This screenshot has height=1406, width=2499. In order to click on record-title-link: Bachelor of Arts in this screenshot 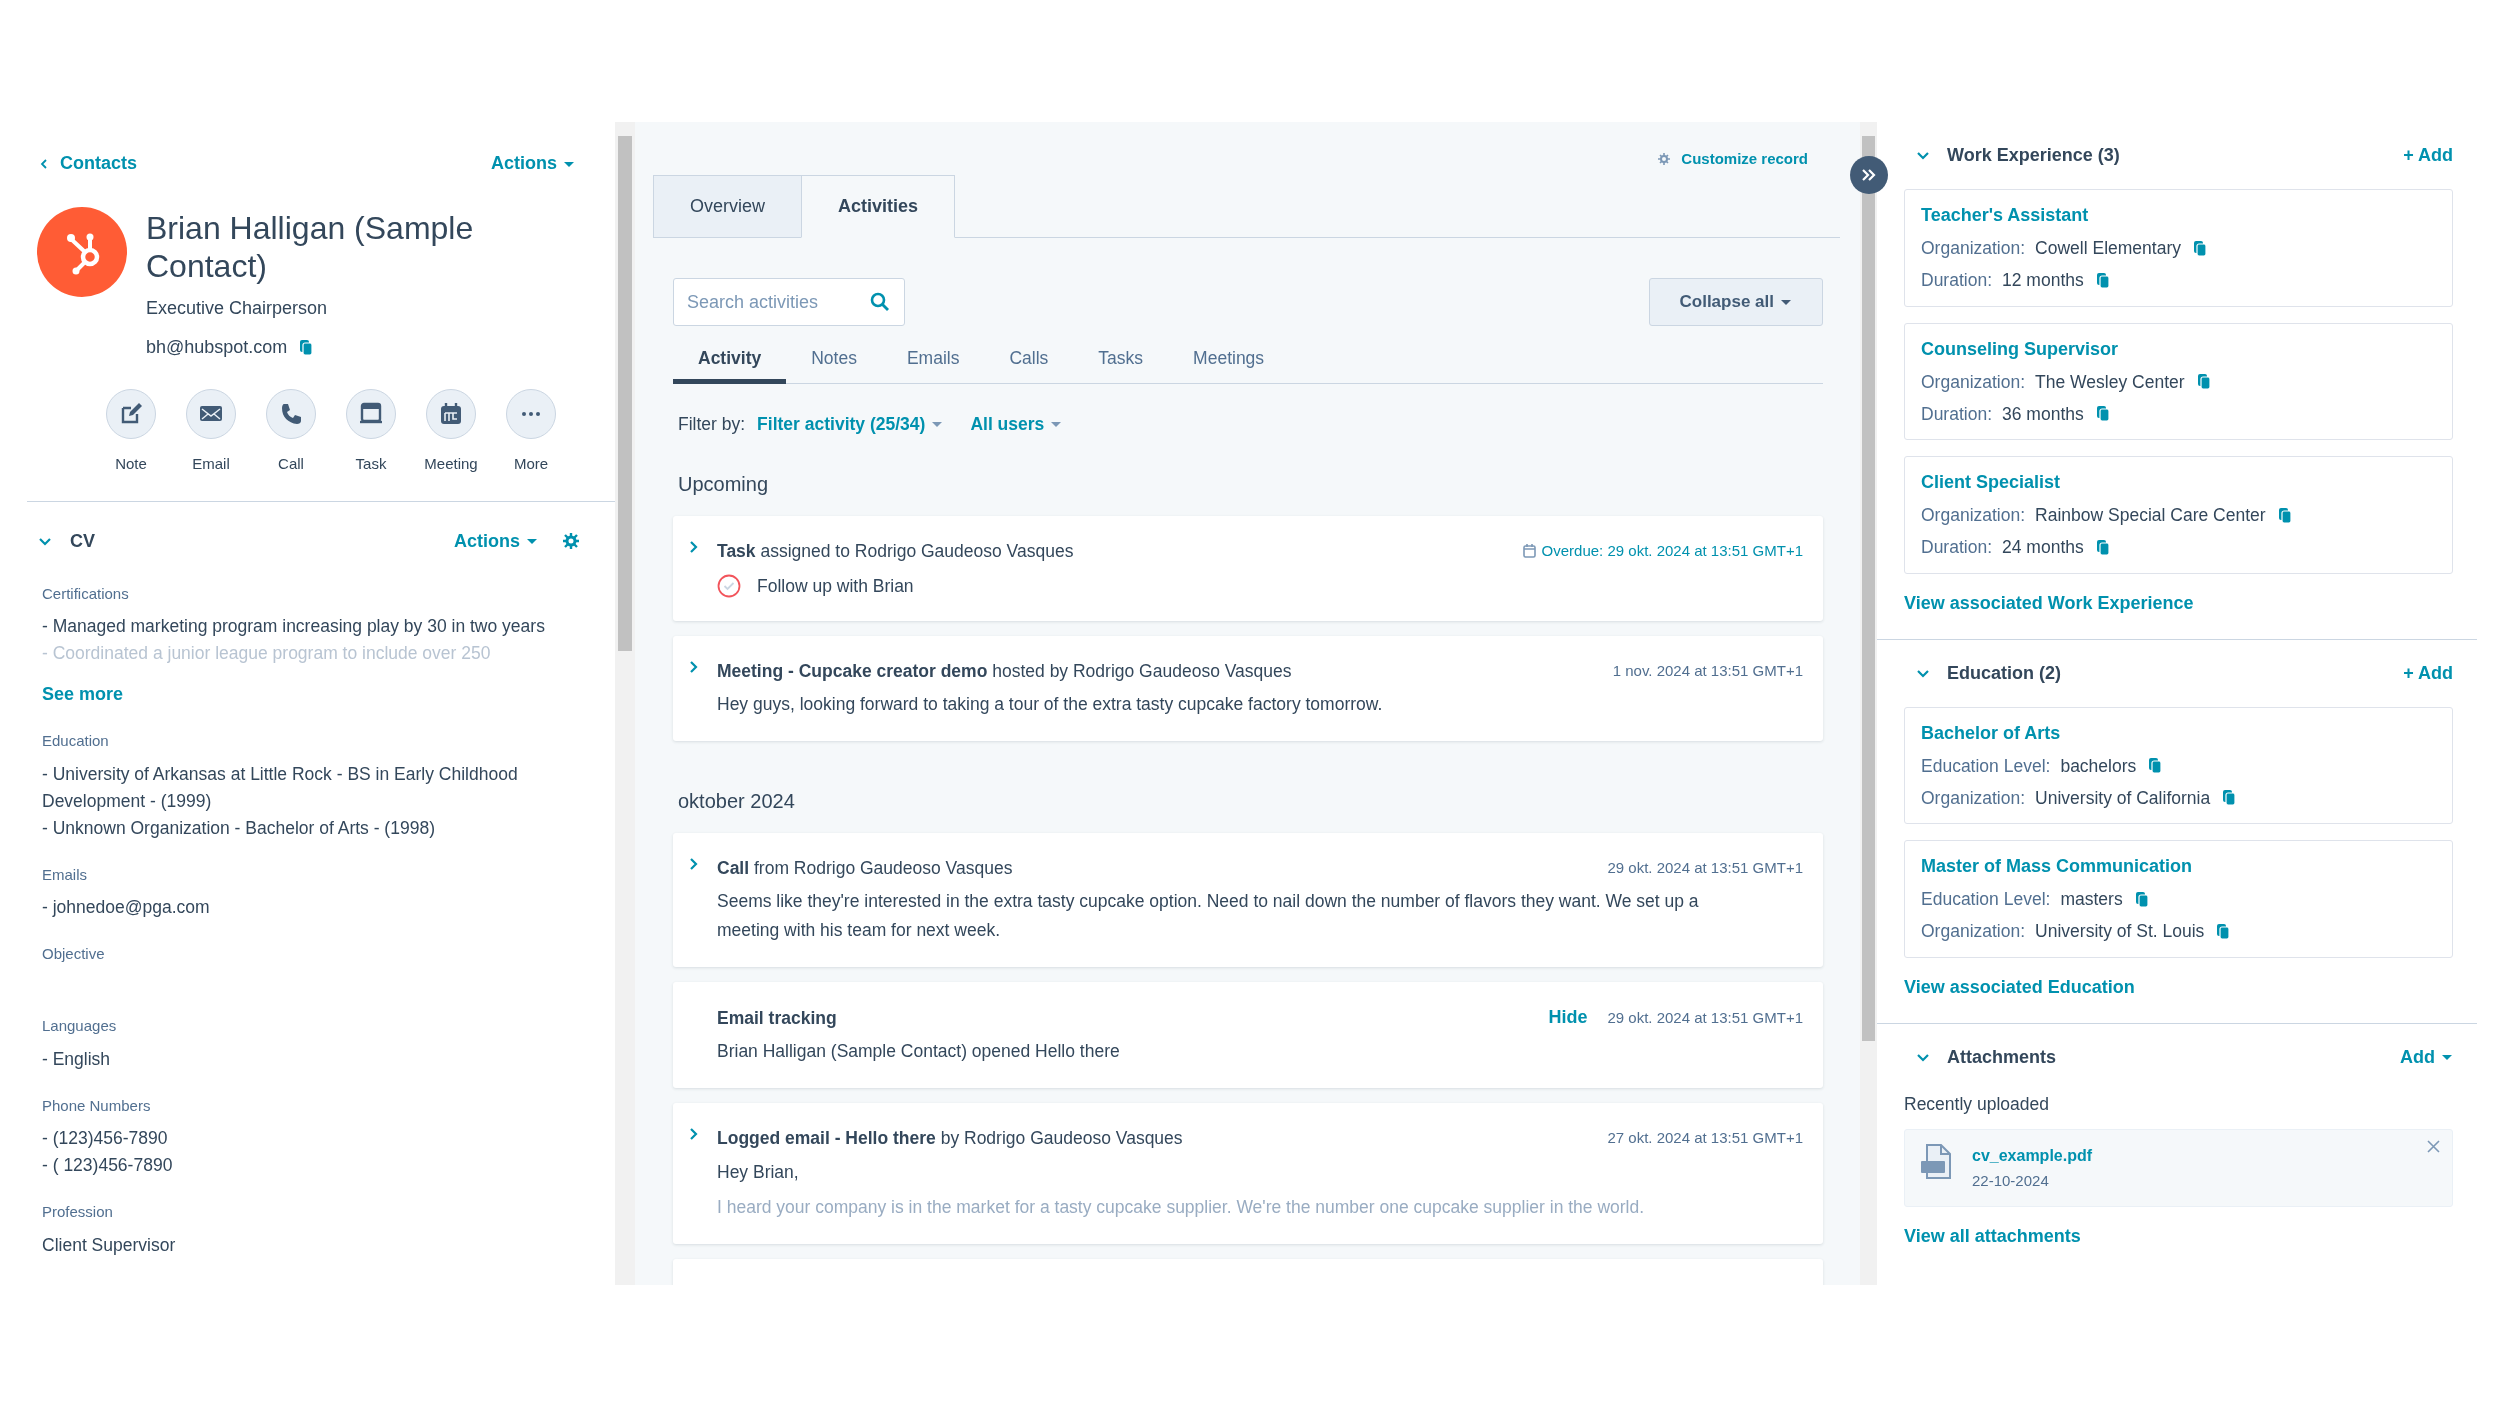, I will do `click(1991, 733)`.